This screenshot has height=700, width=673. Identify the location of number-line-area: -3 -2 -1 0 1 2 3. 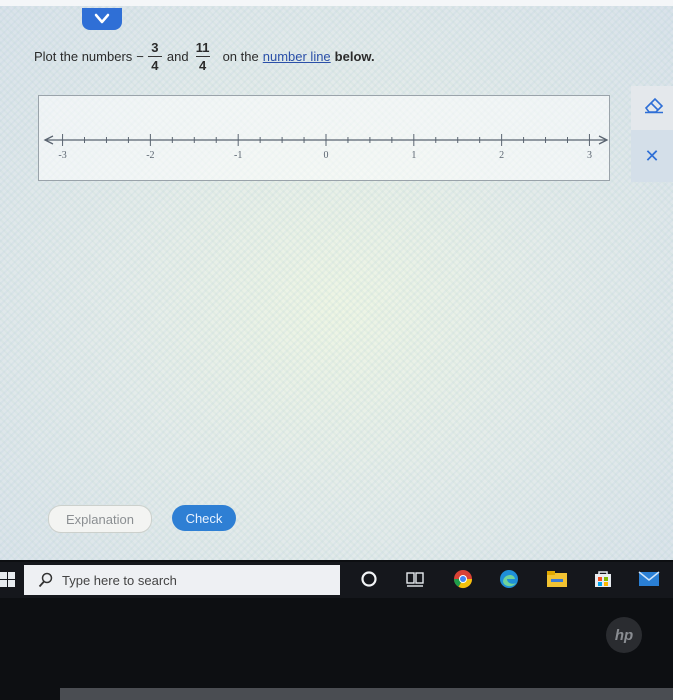
(324, 138).